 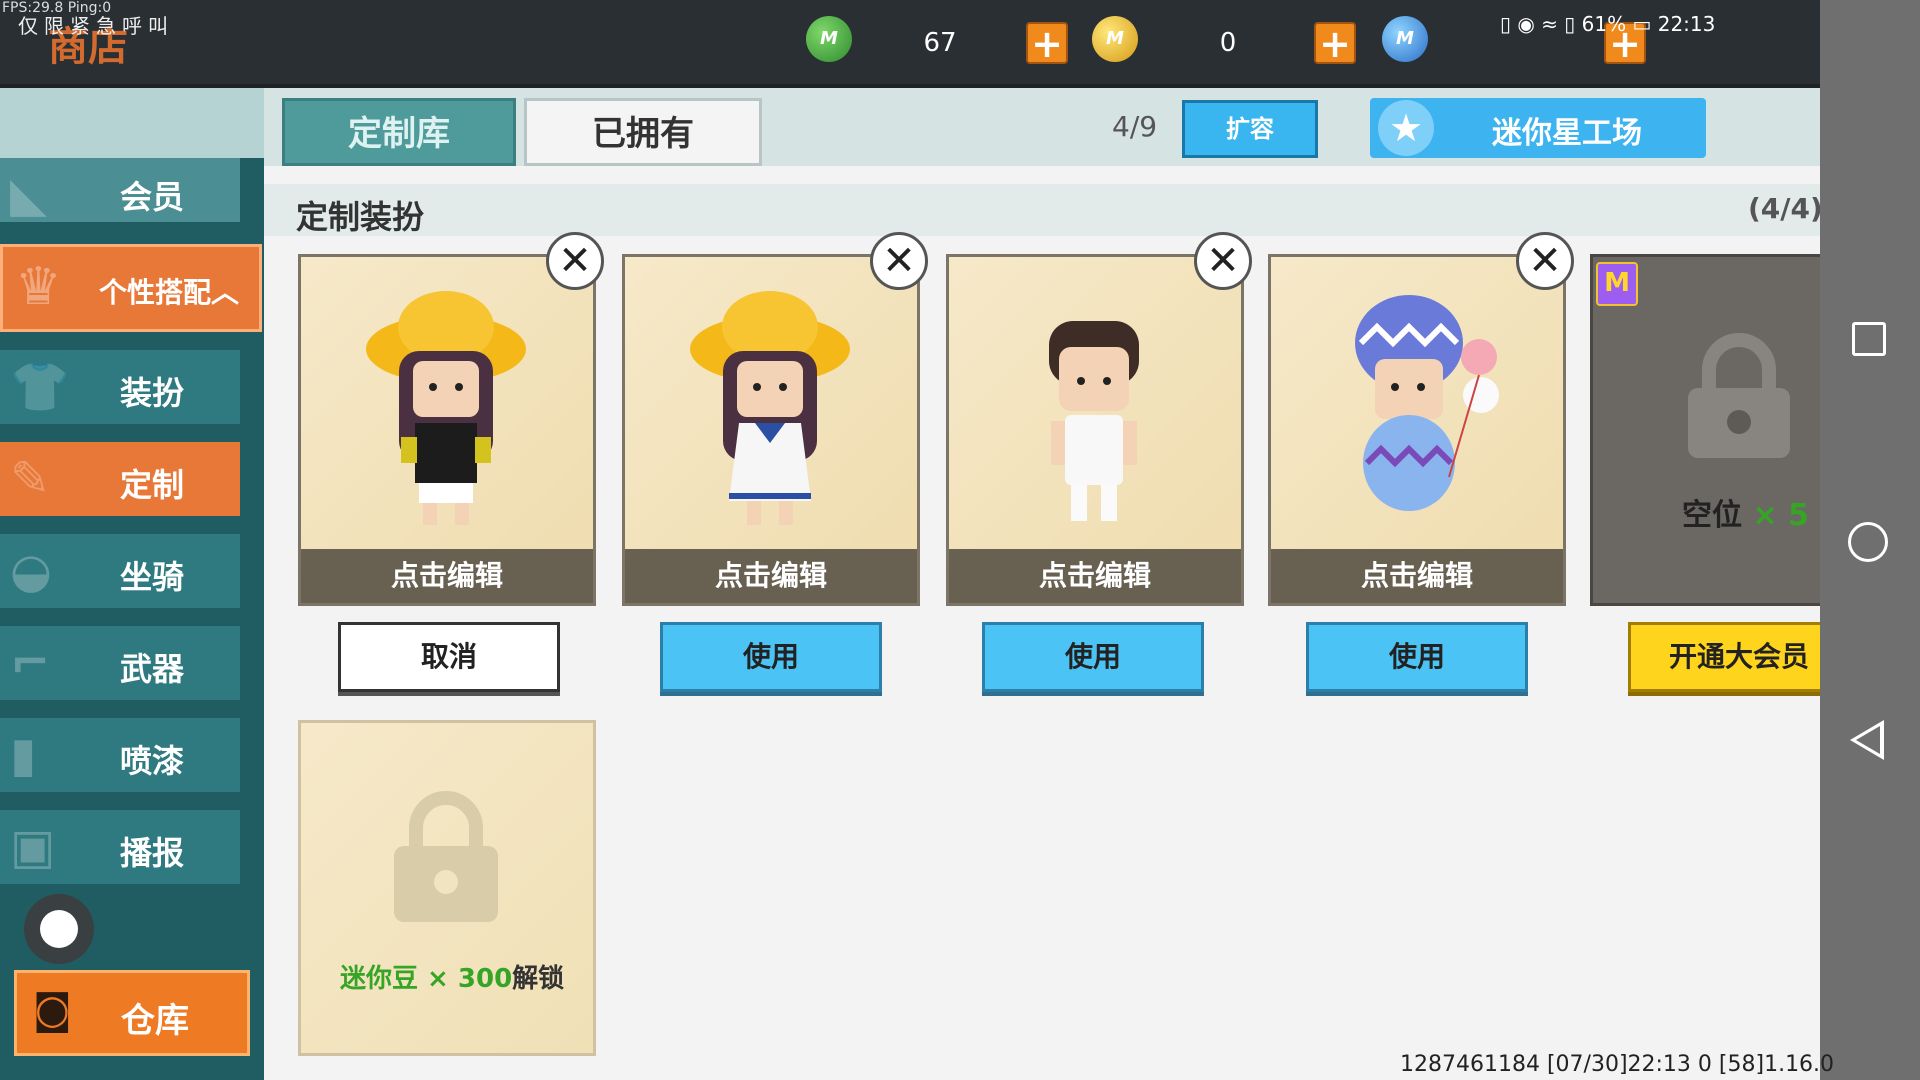 What do you see at coordinates (360, 217) in the screenshot?
I see `section-title: 定制装扮` at bounding box center [360, 217].